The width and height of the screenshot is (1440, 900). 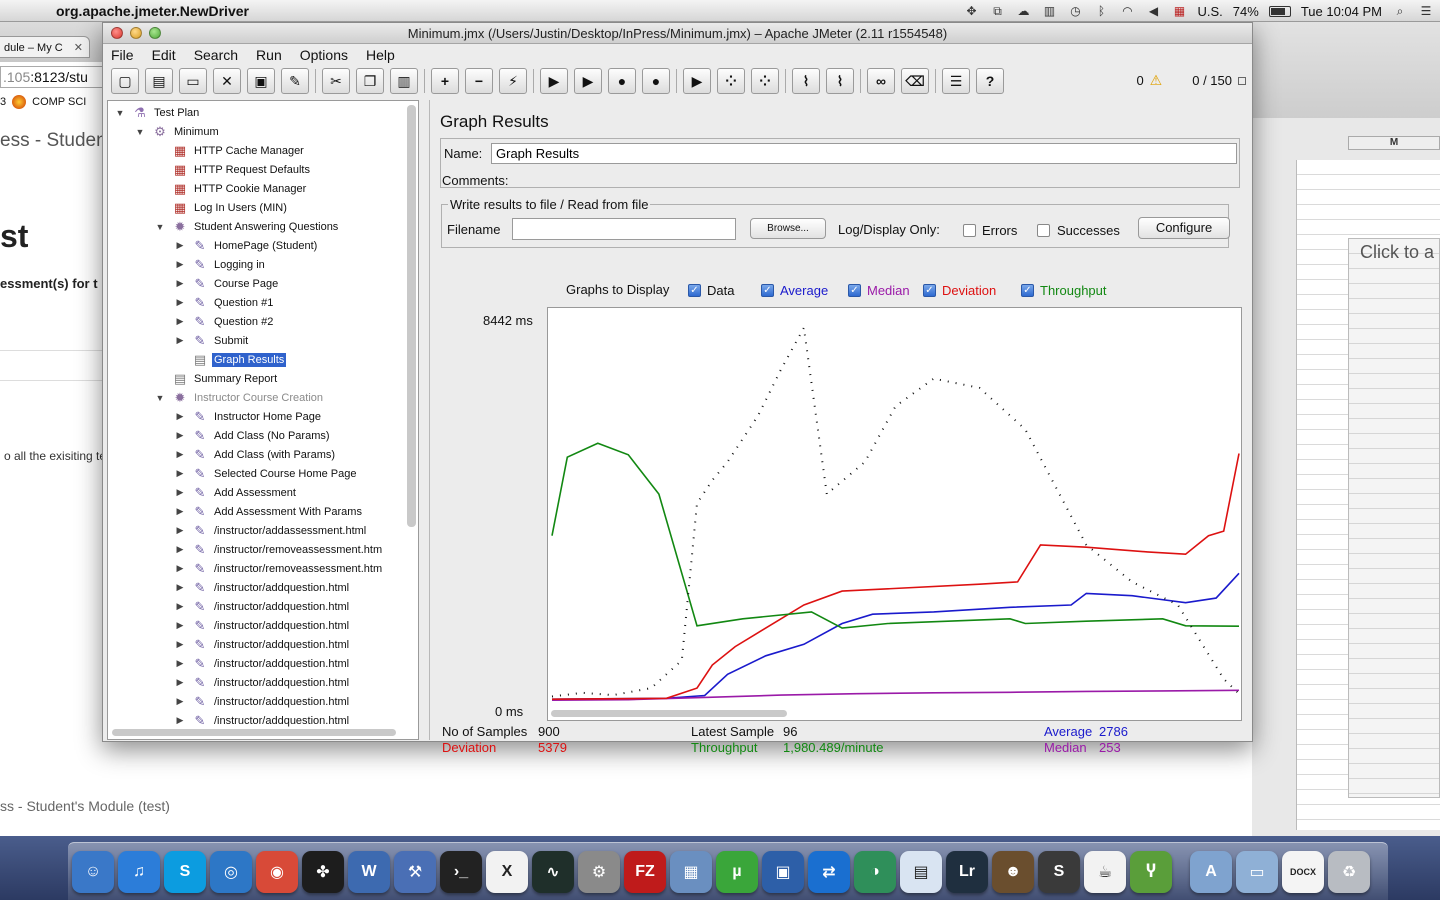 I want to click on tree-node: ▶ ✎ Logging in, so click(x=220, y=264).